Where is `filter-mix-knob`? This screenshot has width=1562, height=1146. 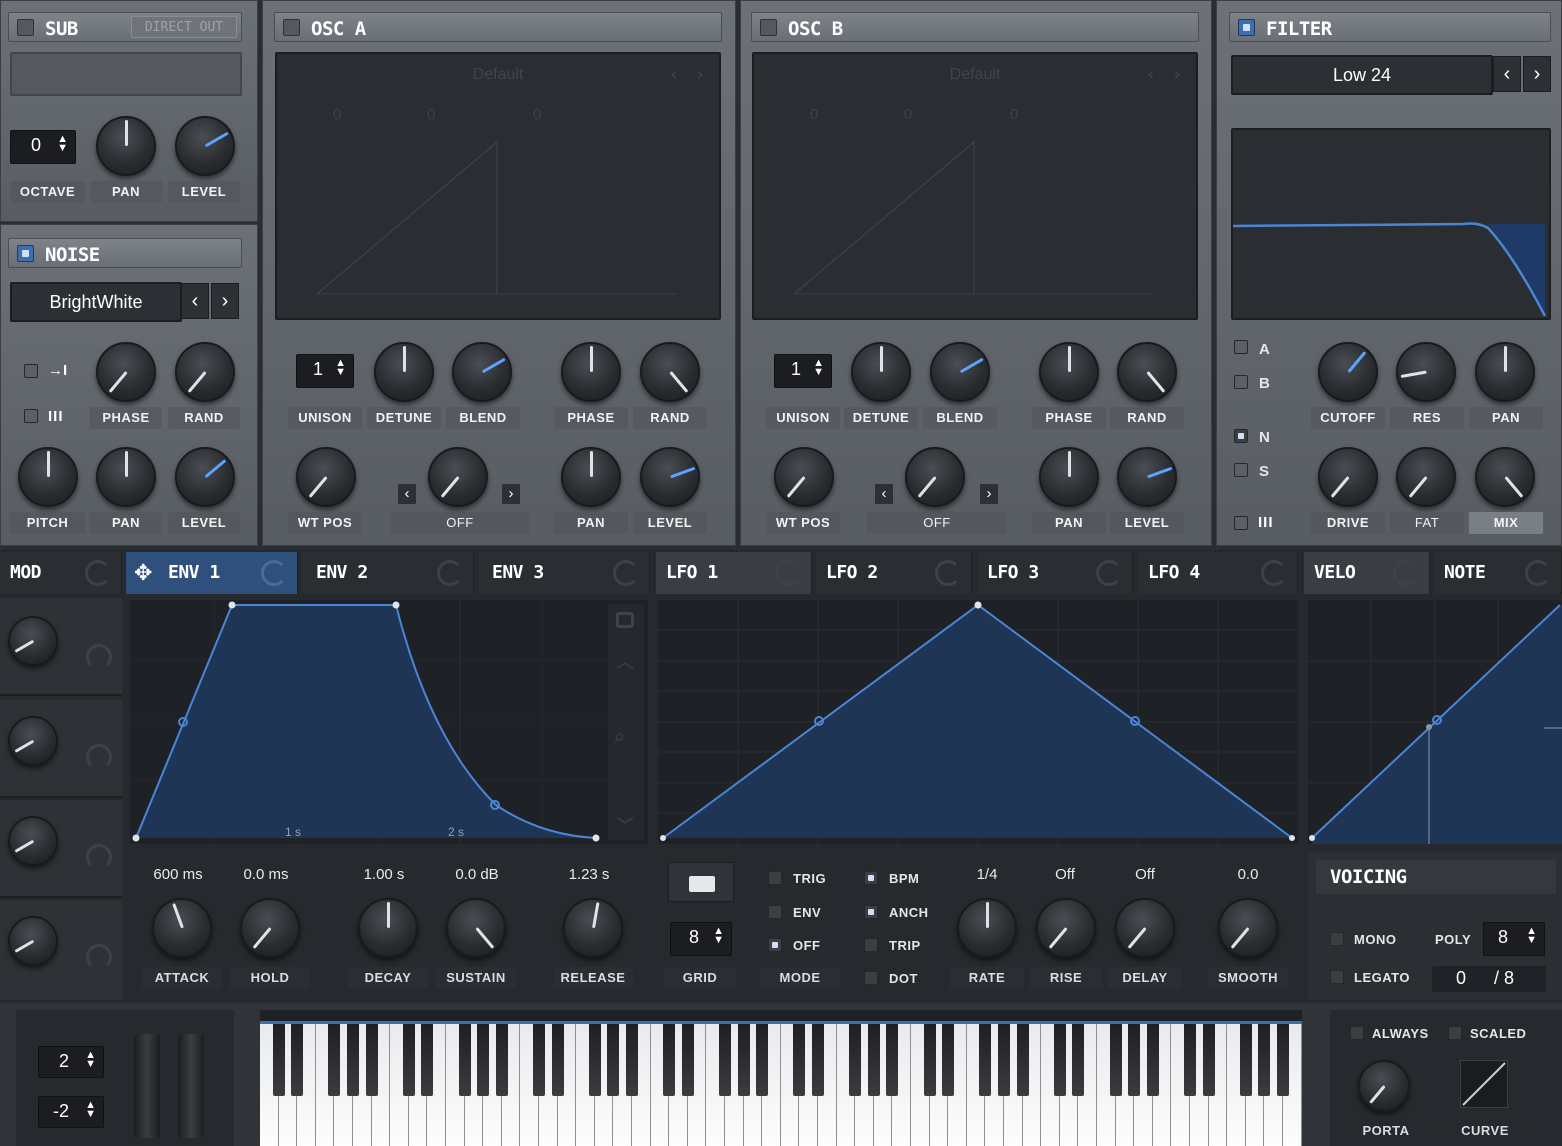 filter-mix-knob is located at coordinates (1505, 477).